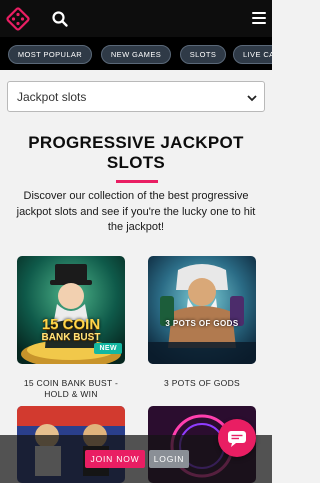  I want to click on tab-most-popular: MOST POPULAR, so click(50, 54).